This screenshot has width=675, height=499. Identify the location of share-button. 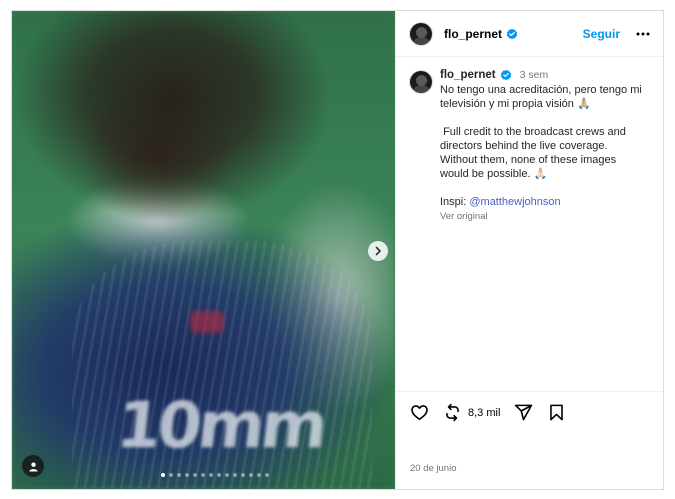
(523, 412).